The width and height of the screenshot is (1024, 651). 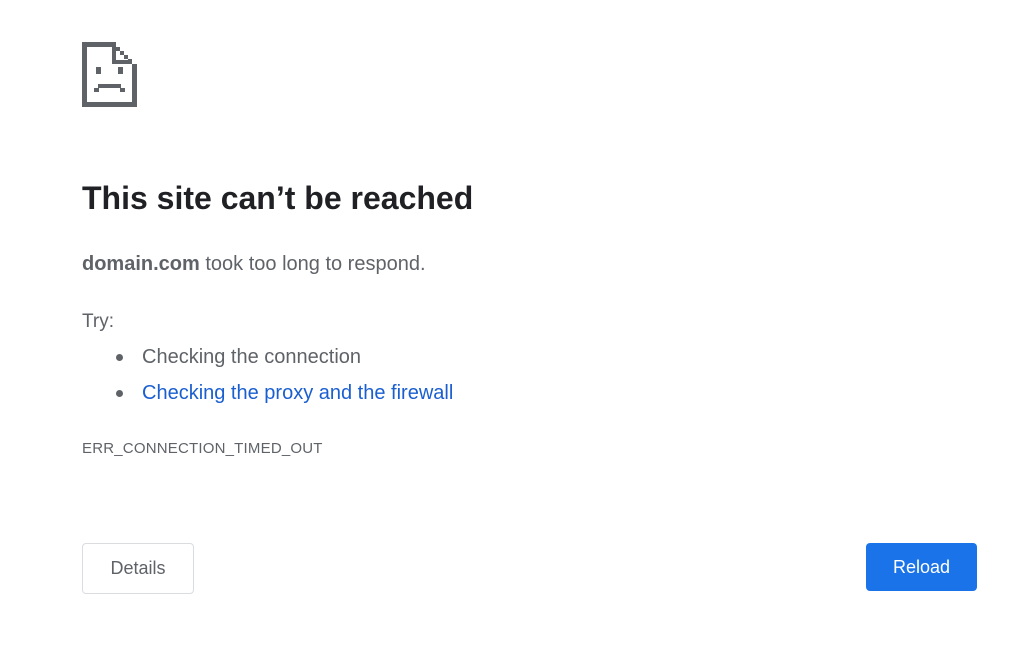 What do you see at coordinates (312, 264) in the screenshot?
I see `summary-message: took too long to respond.` at bounding box center [312, 264].